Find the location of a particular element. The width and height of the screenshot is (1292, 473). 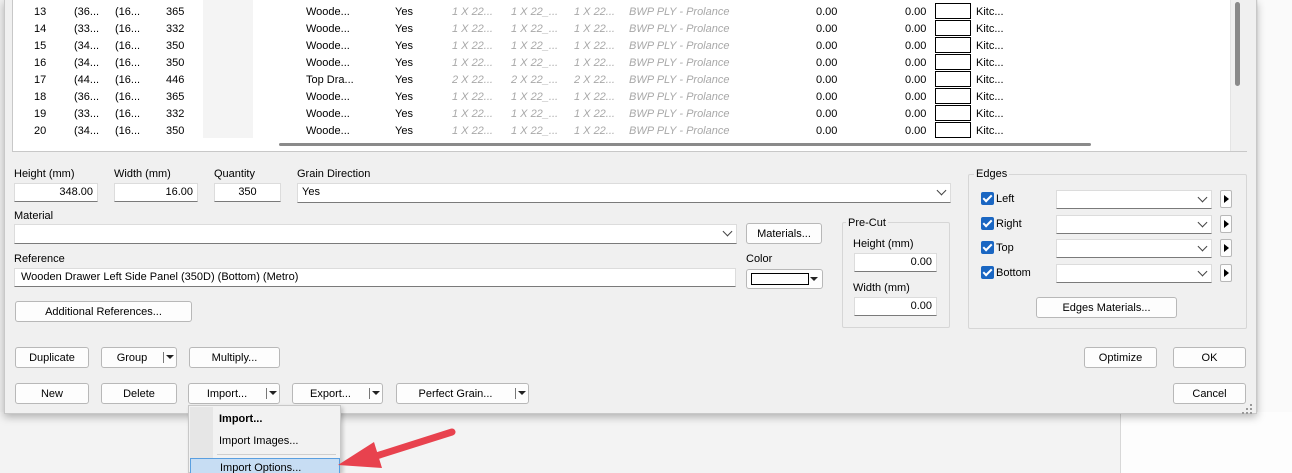

precut-width-label: Width (mm) is located at coordinates (881, 288).